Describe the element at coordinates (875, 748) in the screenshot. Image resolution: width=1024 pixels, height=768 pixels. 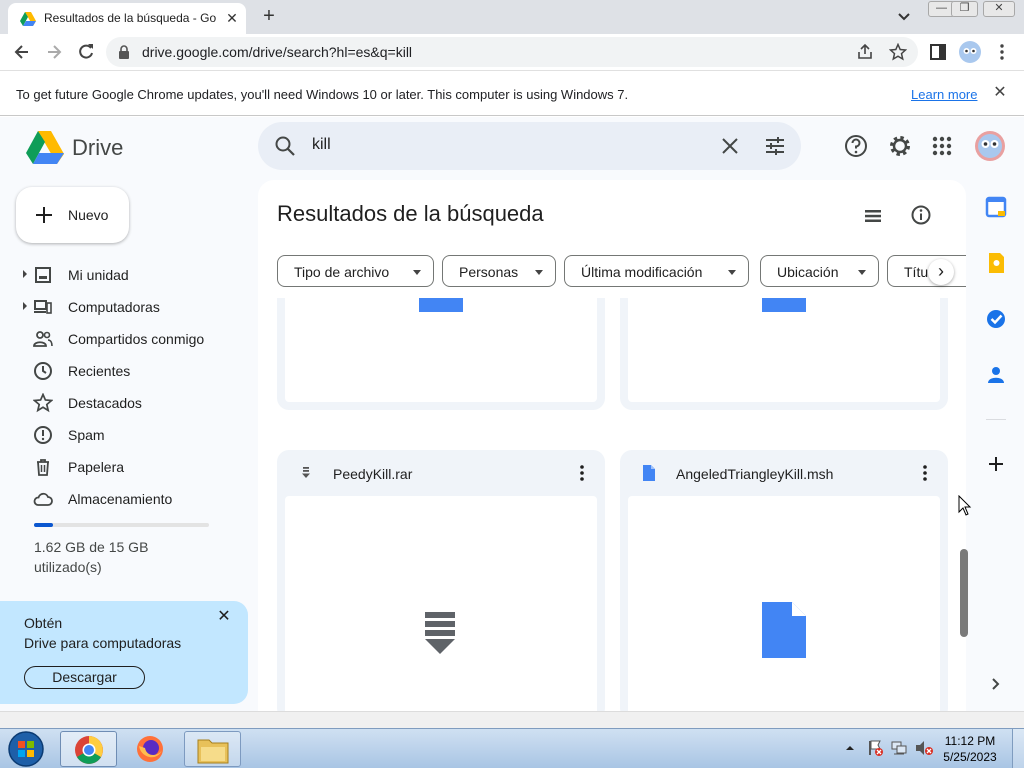
I see `action-center-flag-icon` at that location.